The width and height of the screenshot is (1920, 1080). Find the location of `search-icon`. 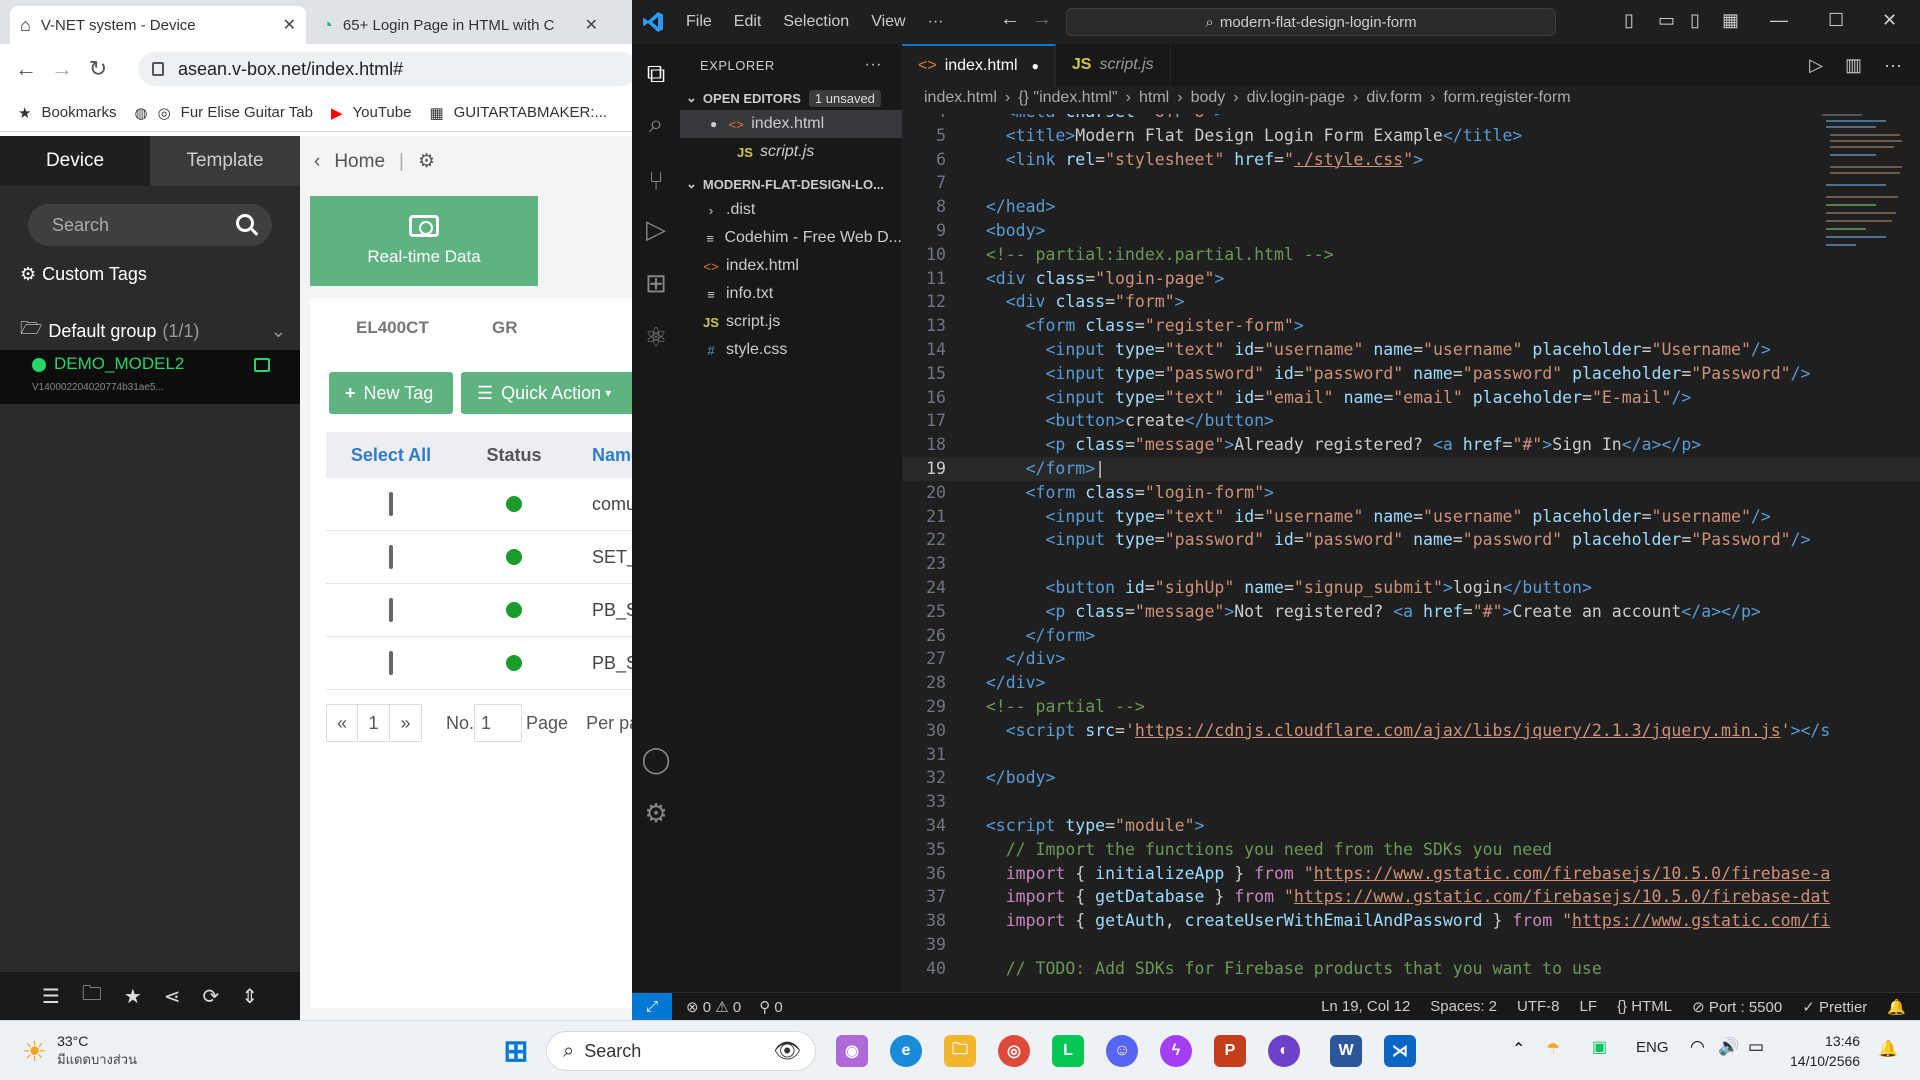

search-icon is located at coordinates (245, 223).